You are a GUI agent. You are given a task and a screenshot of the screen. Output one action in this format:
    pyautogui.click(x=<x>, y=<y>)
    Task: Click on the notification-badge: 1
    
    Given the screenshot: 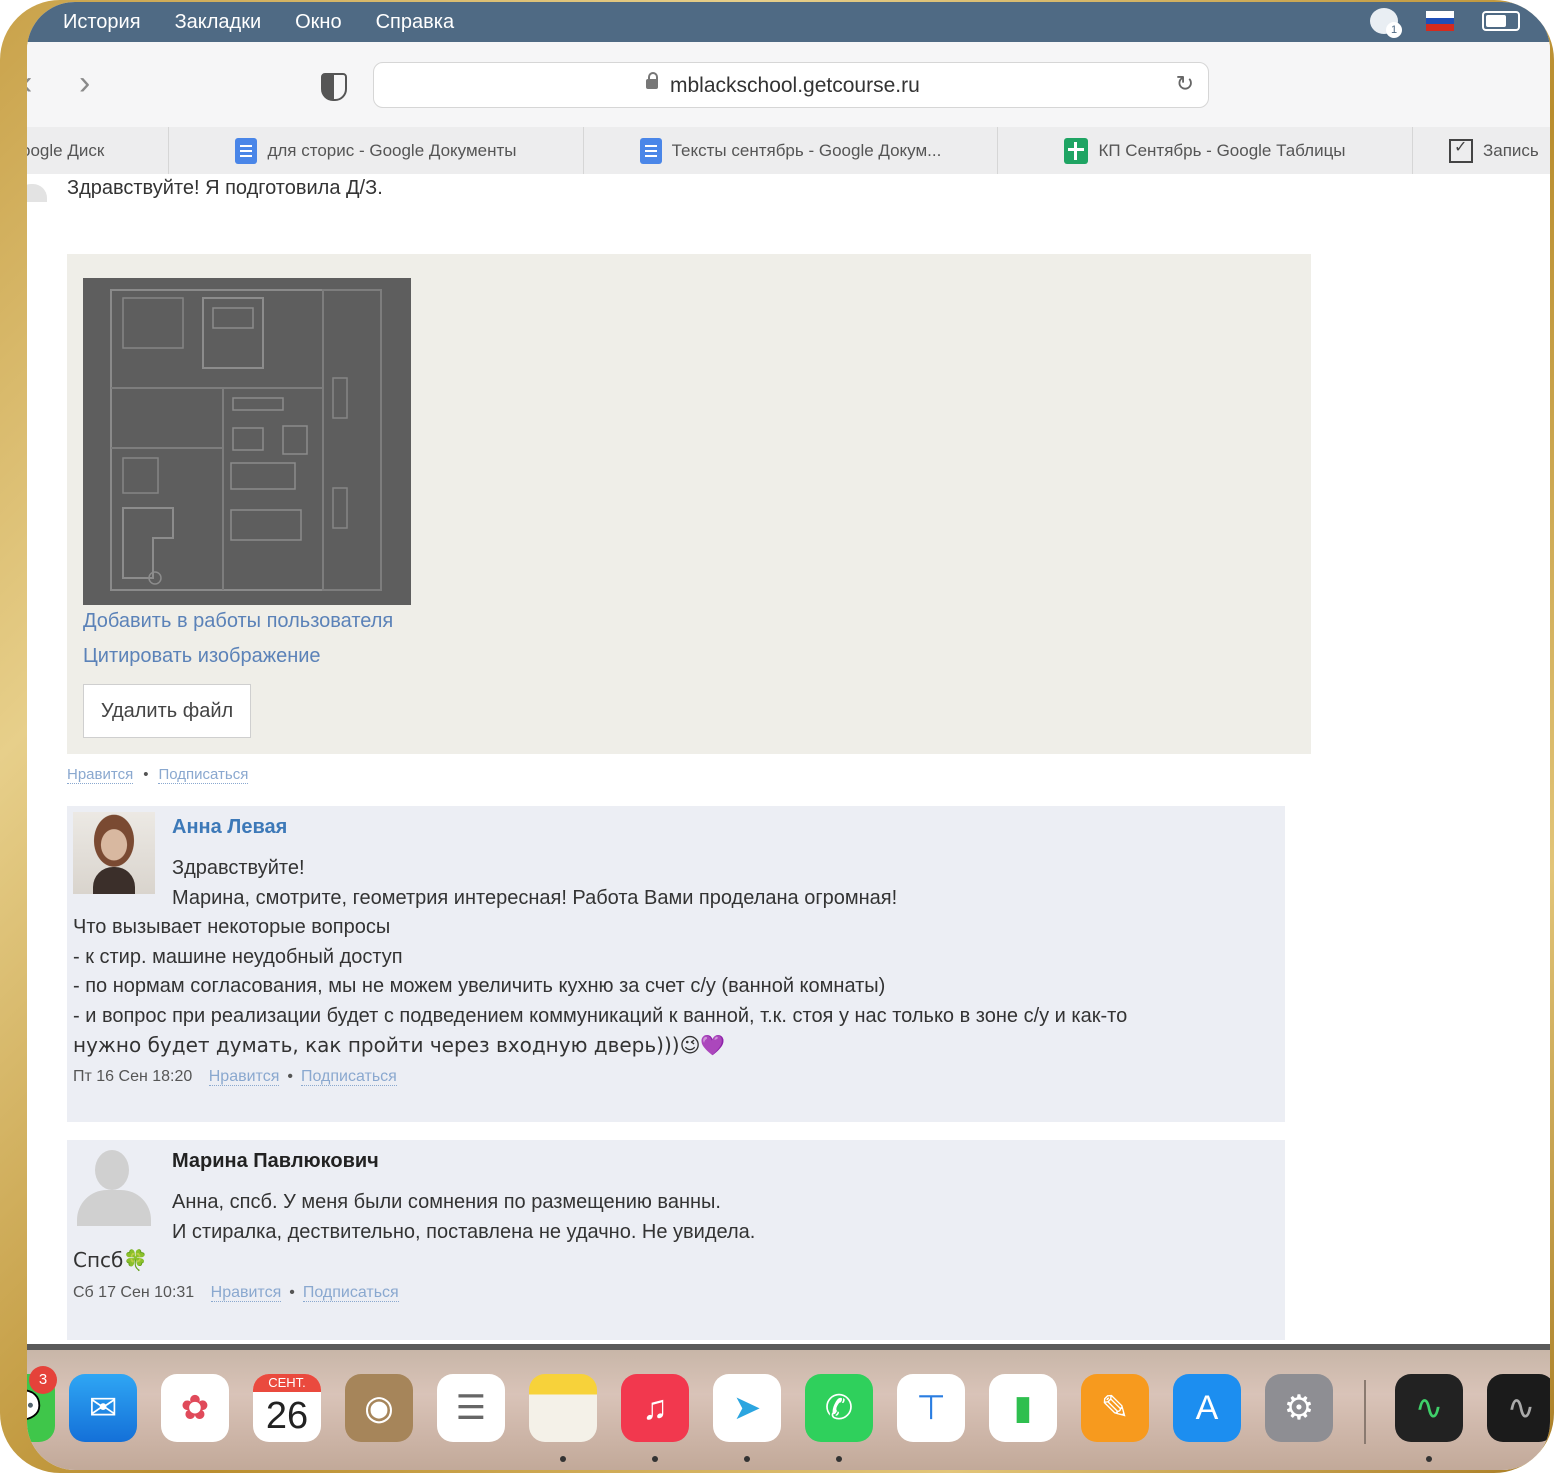 What is the action you would take?
    pyautogui.click(x=1394, y=30)
    